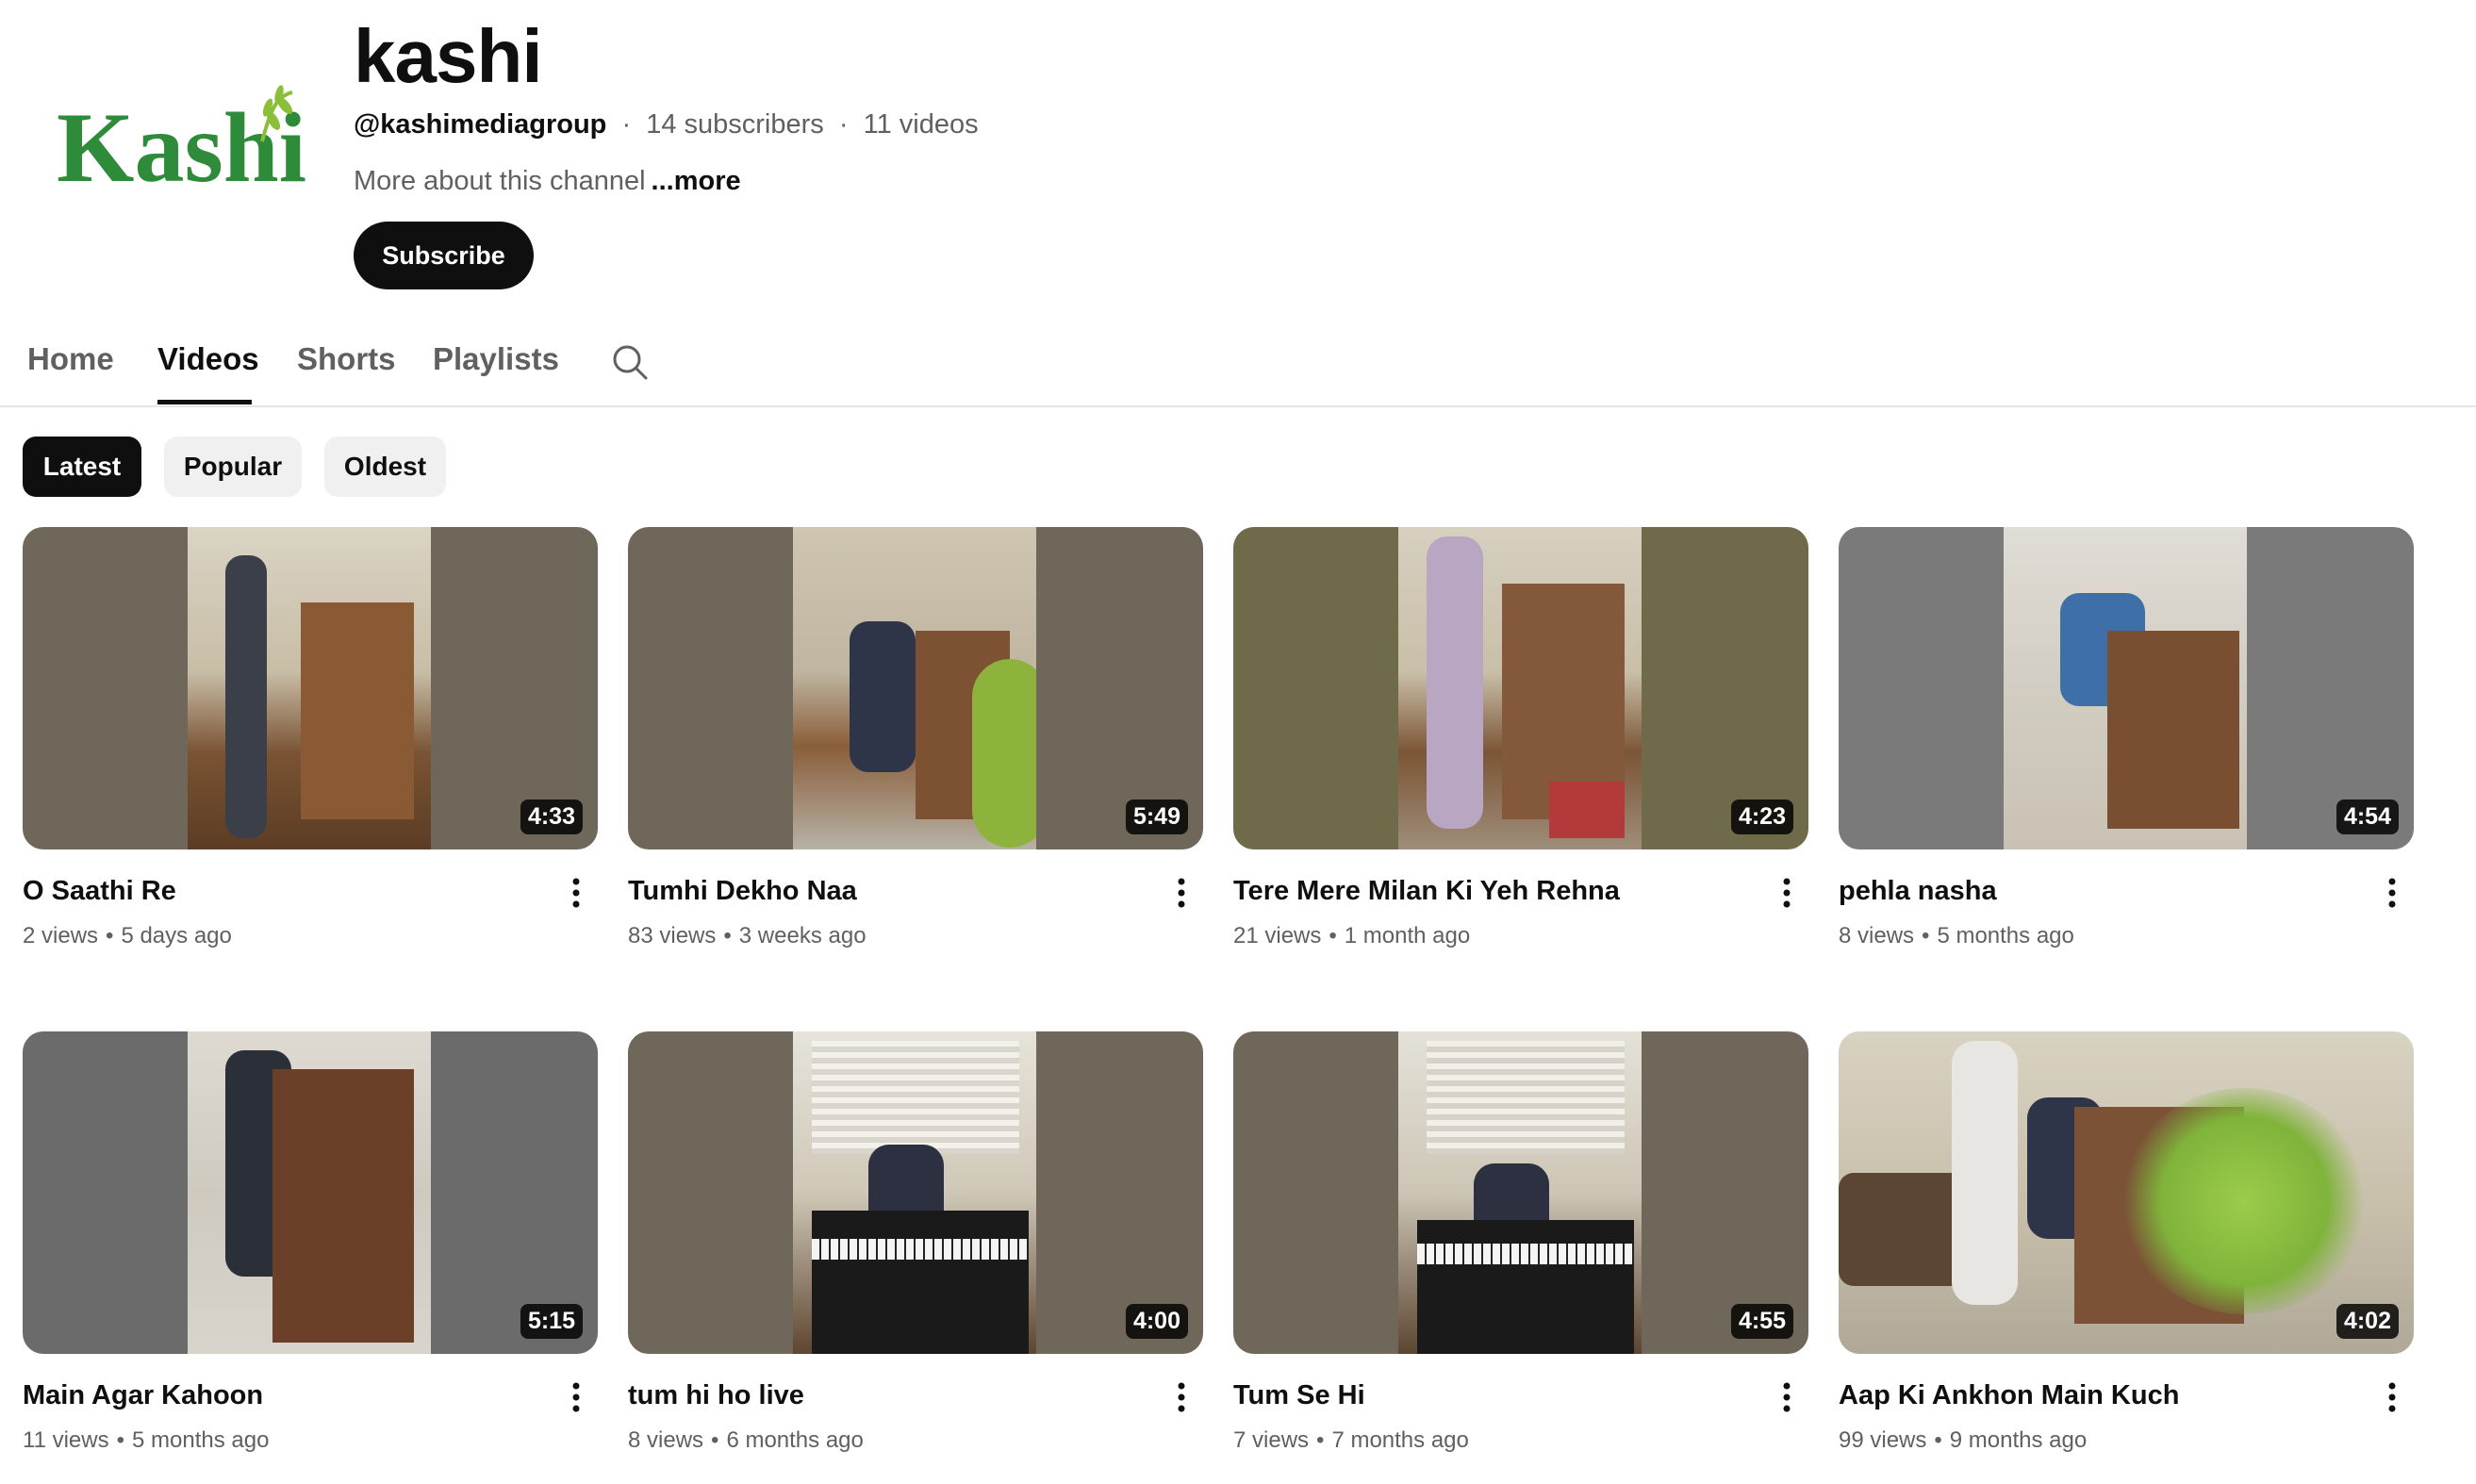 The image size is (2476, 1484). I want to click on video-thumbnail: 4:23, so click(1520, 688).